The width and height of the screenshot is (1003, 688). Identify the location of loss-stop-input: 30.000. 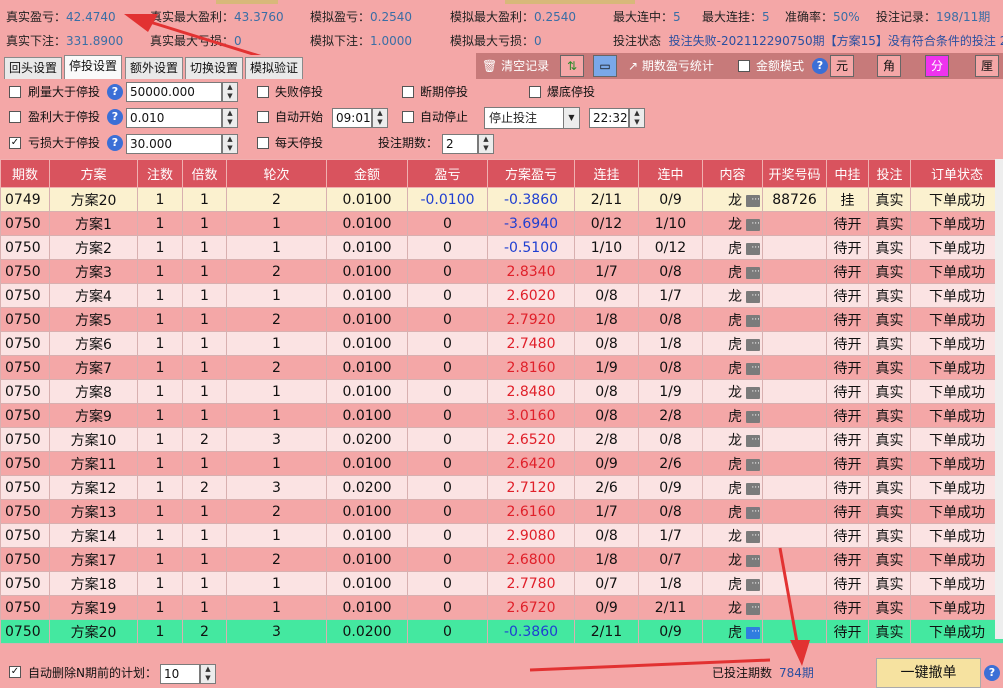
(174, 144).